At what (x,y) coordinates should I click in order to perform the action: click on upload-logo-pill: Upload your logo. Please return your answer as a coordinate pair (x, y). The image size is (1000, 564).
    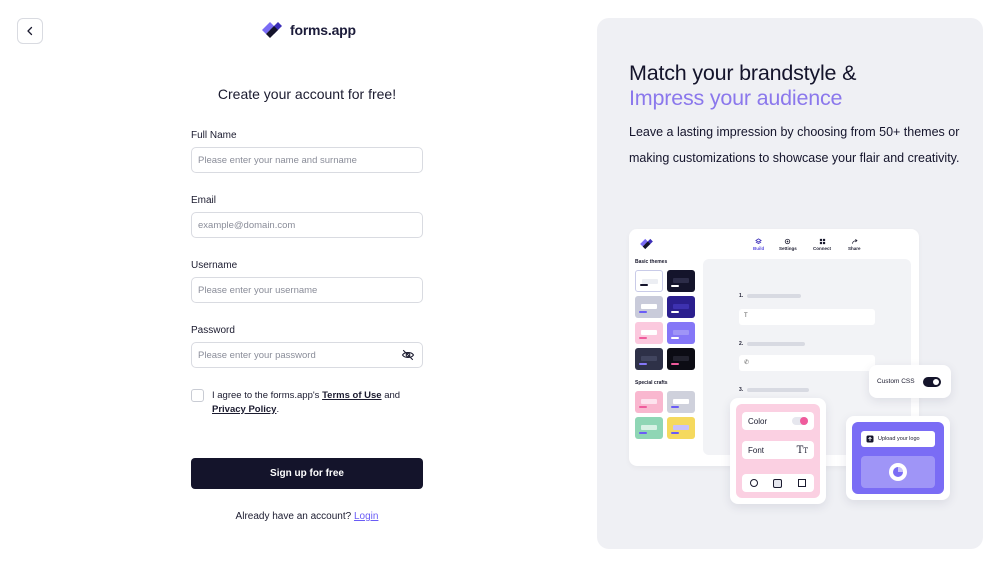
    Looking at the image, I should click on (898, 439).